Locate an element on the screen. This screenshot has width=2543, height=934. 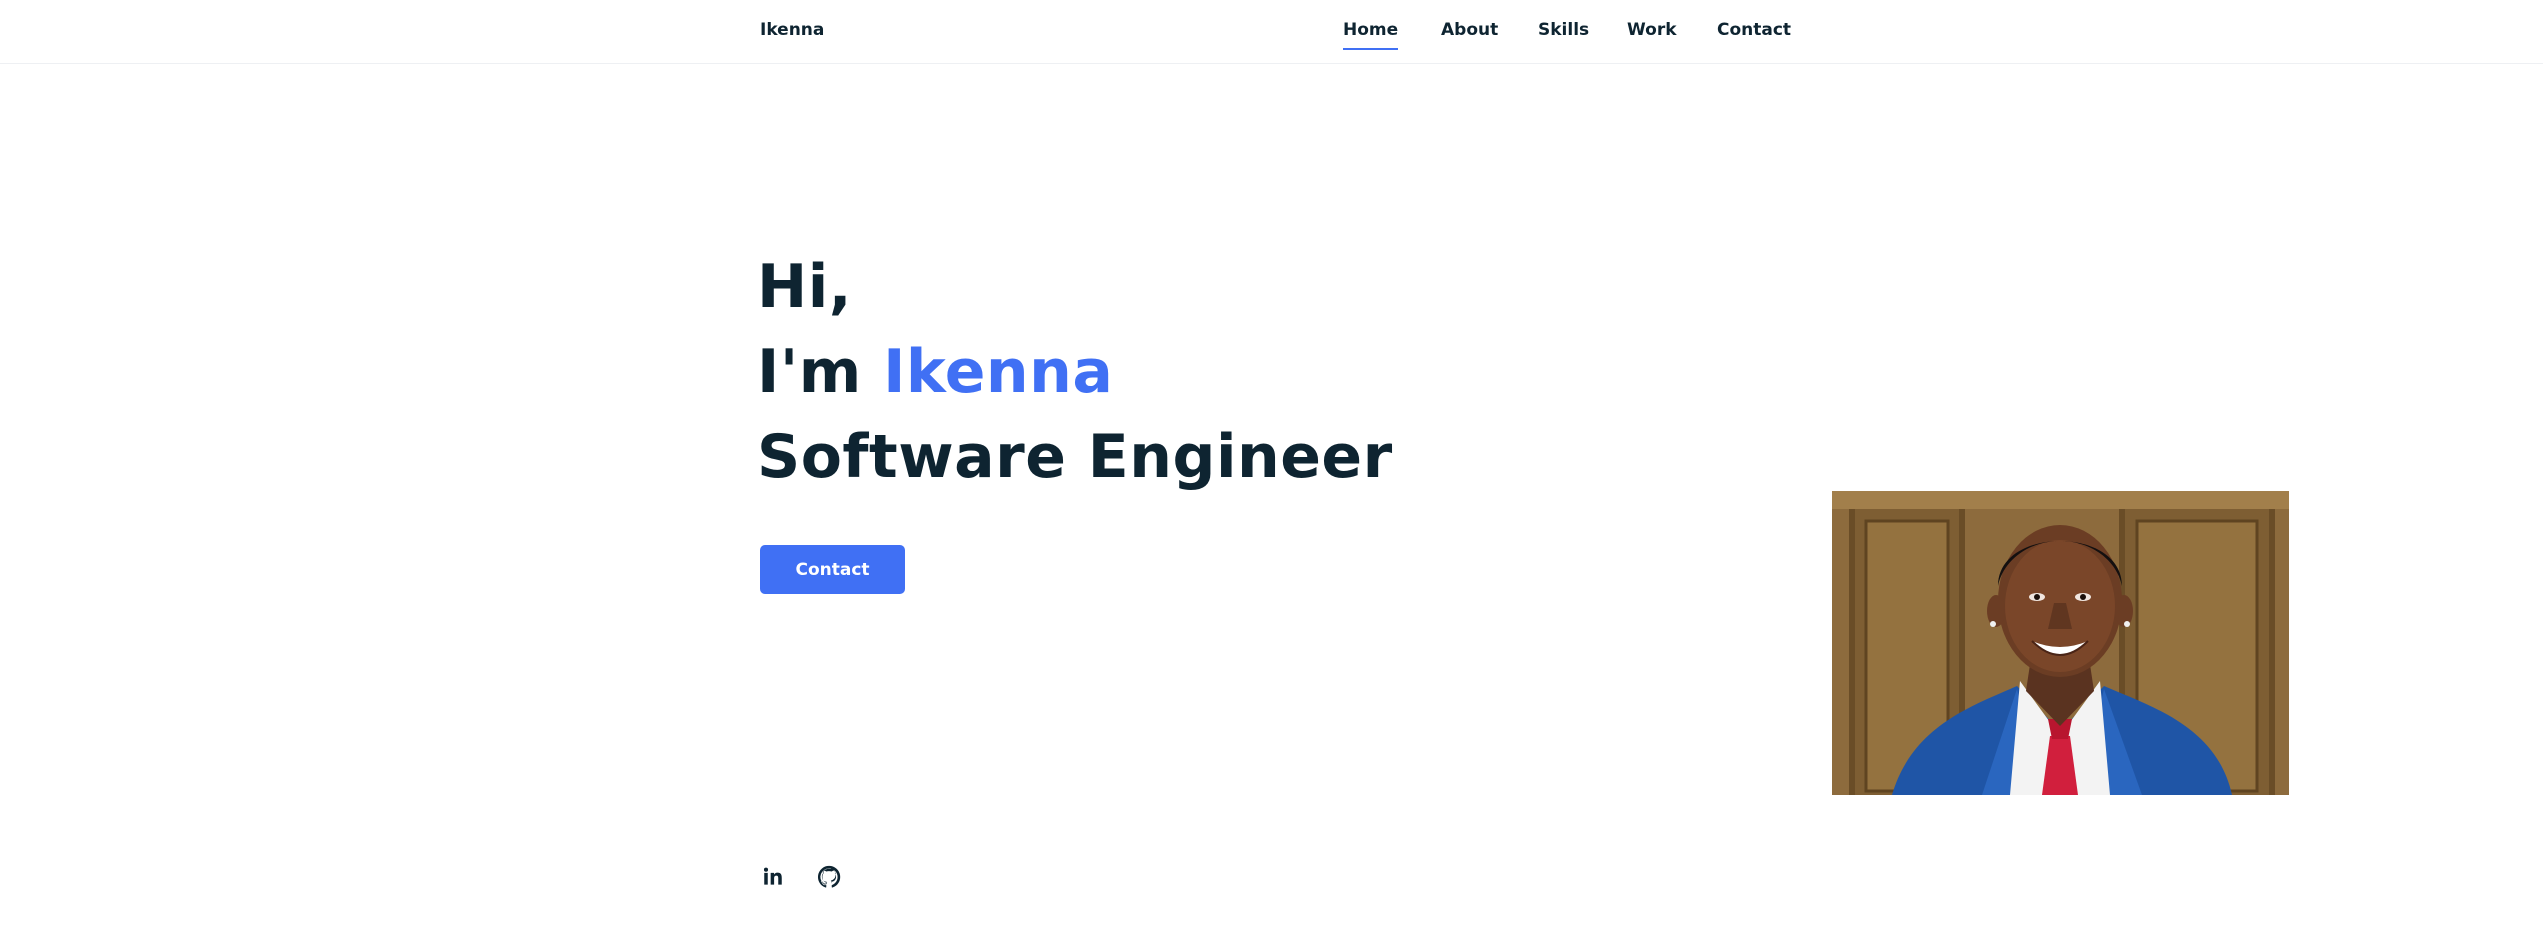
github-icon is located at coordinates (829, 877).